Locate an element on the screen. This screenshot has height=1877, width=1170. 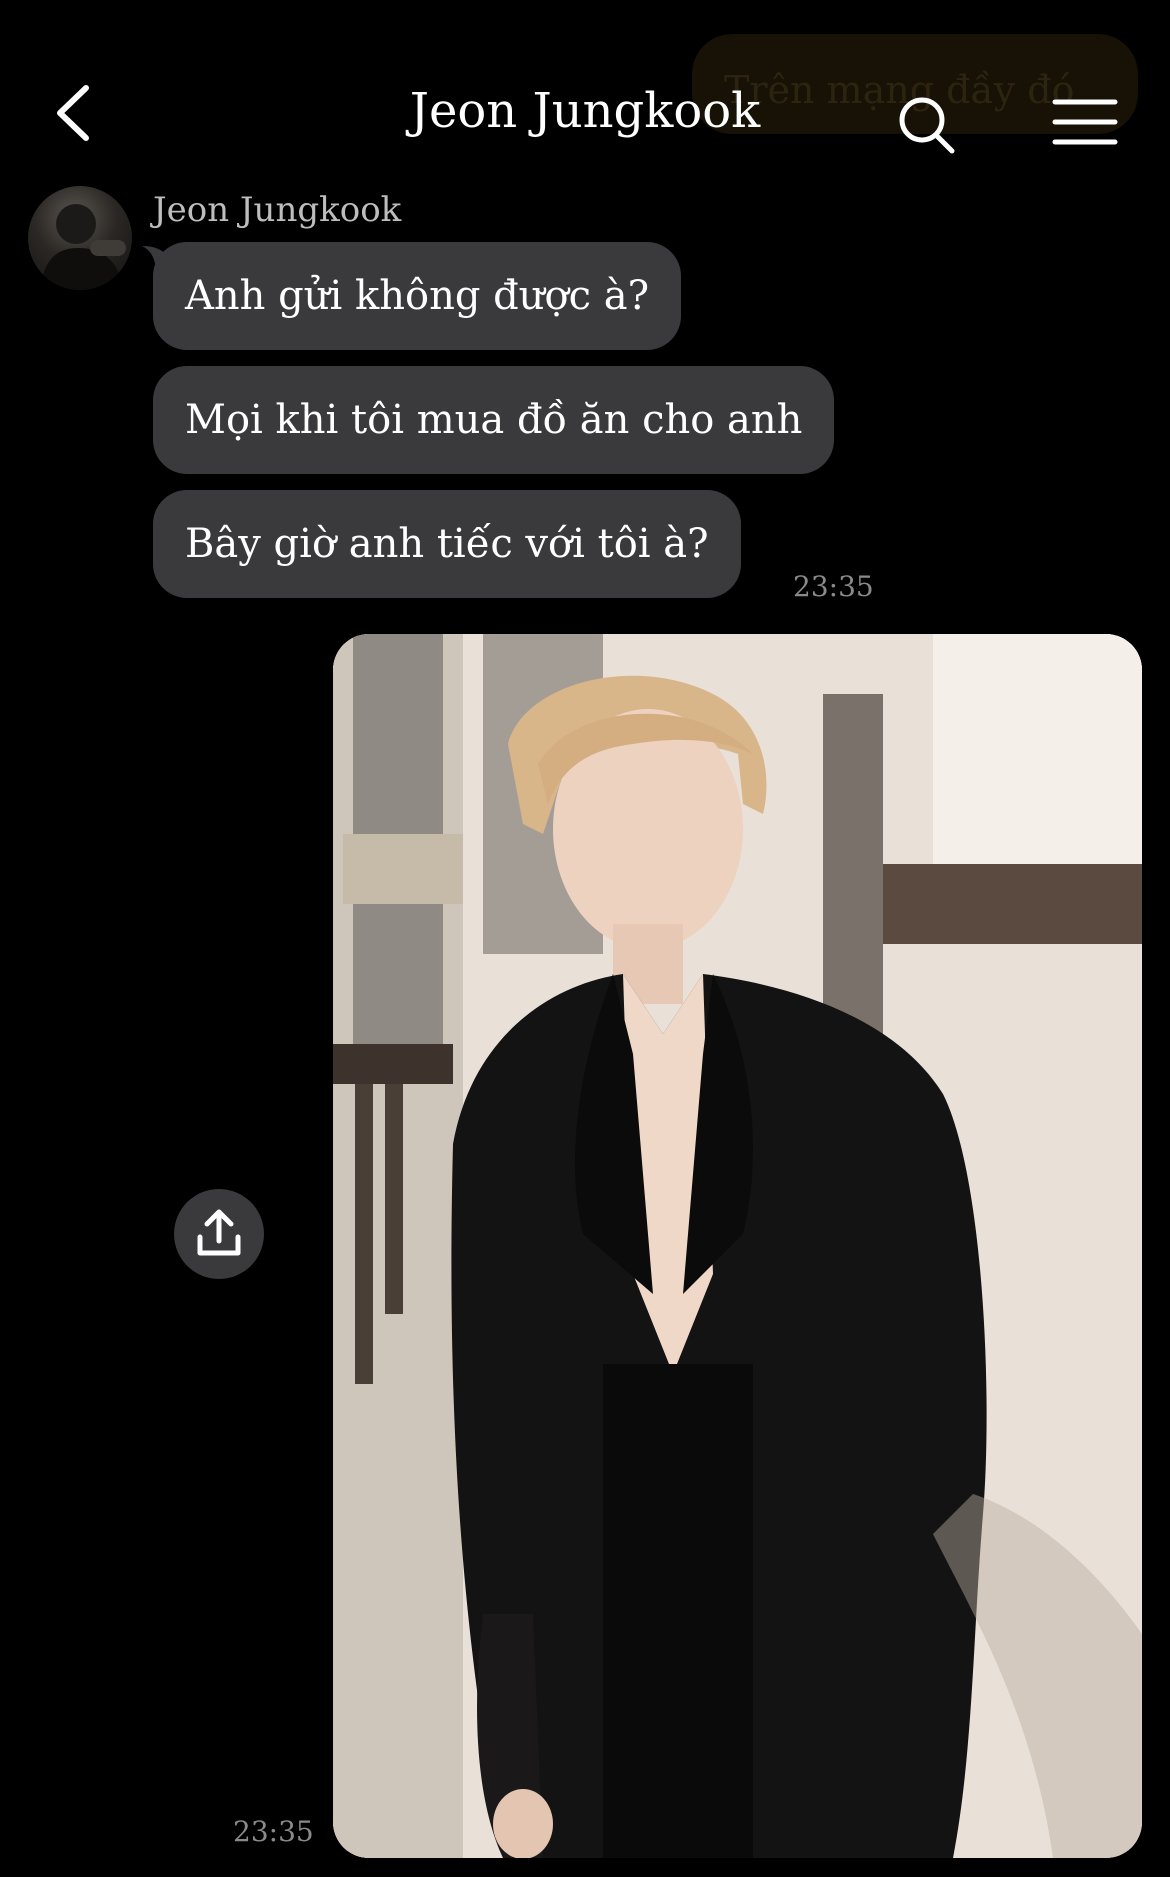
search-icon is located at coordinates (927, 125).